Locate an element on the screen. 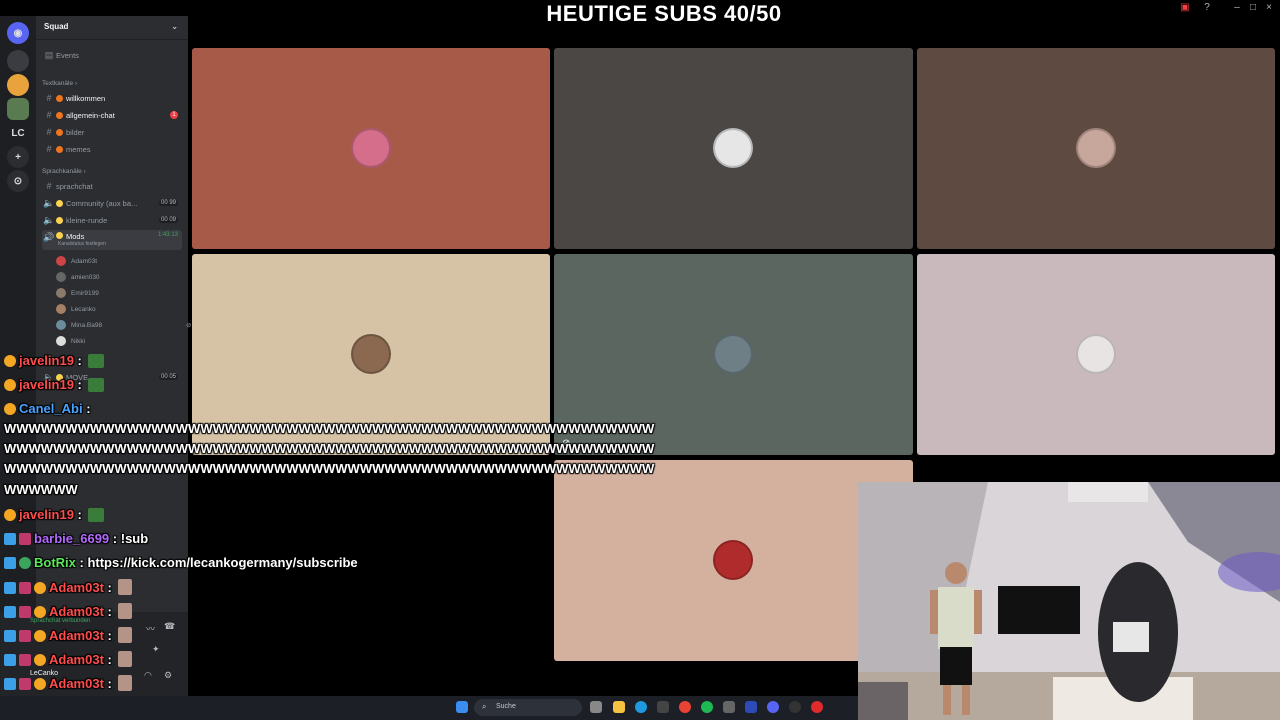  server-lc-label: LC is located at coordinates (18, 133).